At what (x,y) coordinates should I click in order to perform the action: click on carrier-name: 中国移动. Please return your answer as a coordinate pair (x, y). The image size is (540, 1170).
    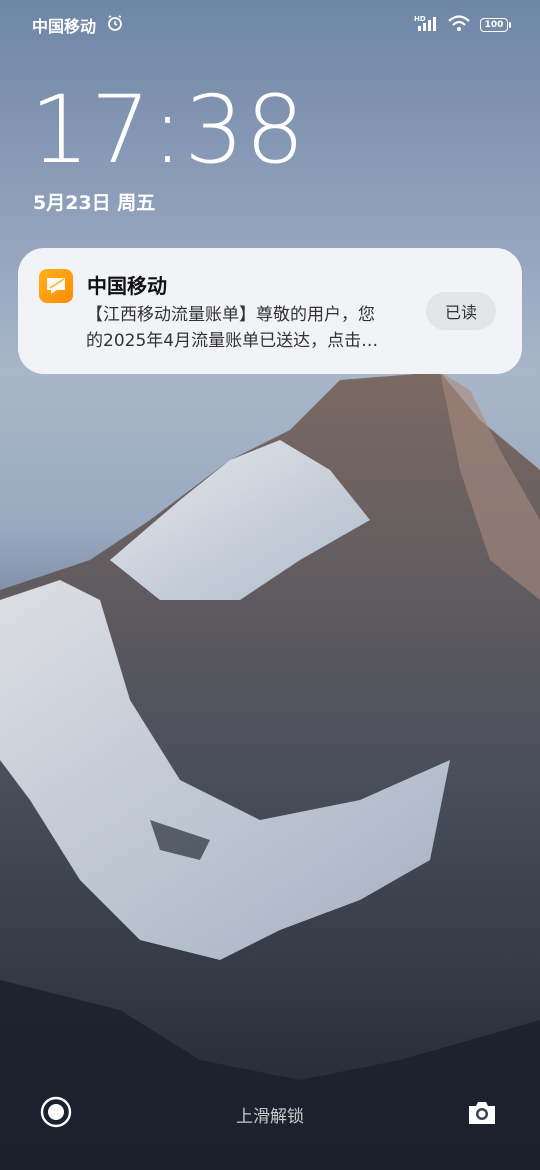
    Looking at the image, I should click on (64, 26).